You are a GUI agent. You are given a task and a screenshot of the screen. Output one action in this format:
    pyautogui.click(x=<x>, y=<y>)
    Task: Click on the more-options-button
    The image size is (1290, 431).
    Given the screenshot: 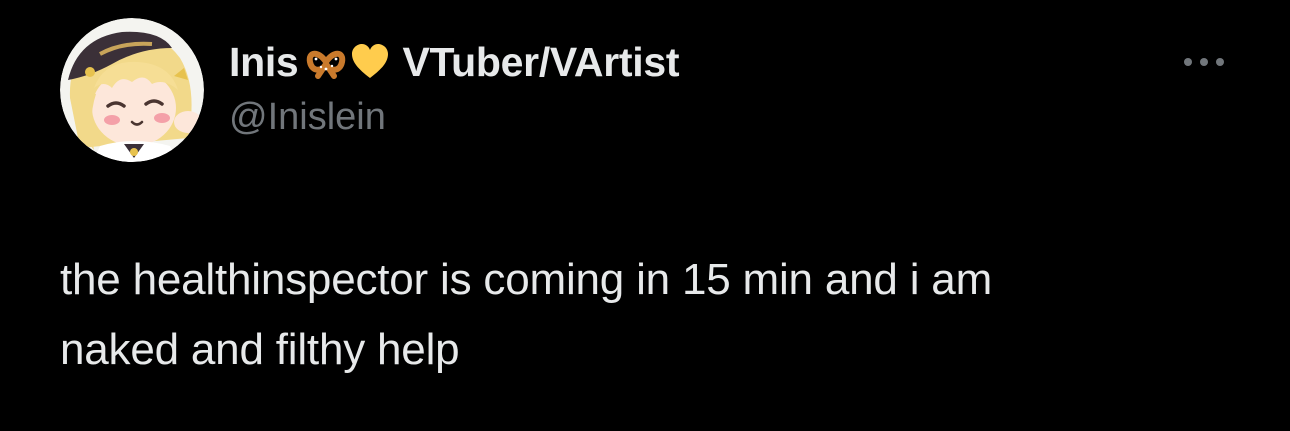 What is the action you would take?
    pyautogui.click(x=1204, y=62)
    